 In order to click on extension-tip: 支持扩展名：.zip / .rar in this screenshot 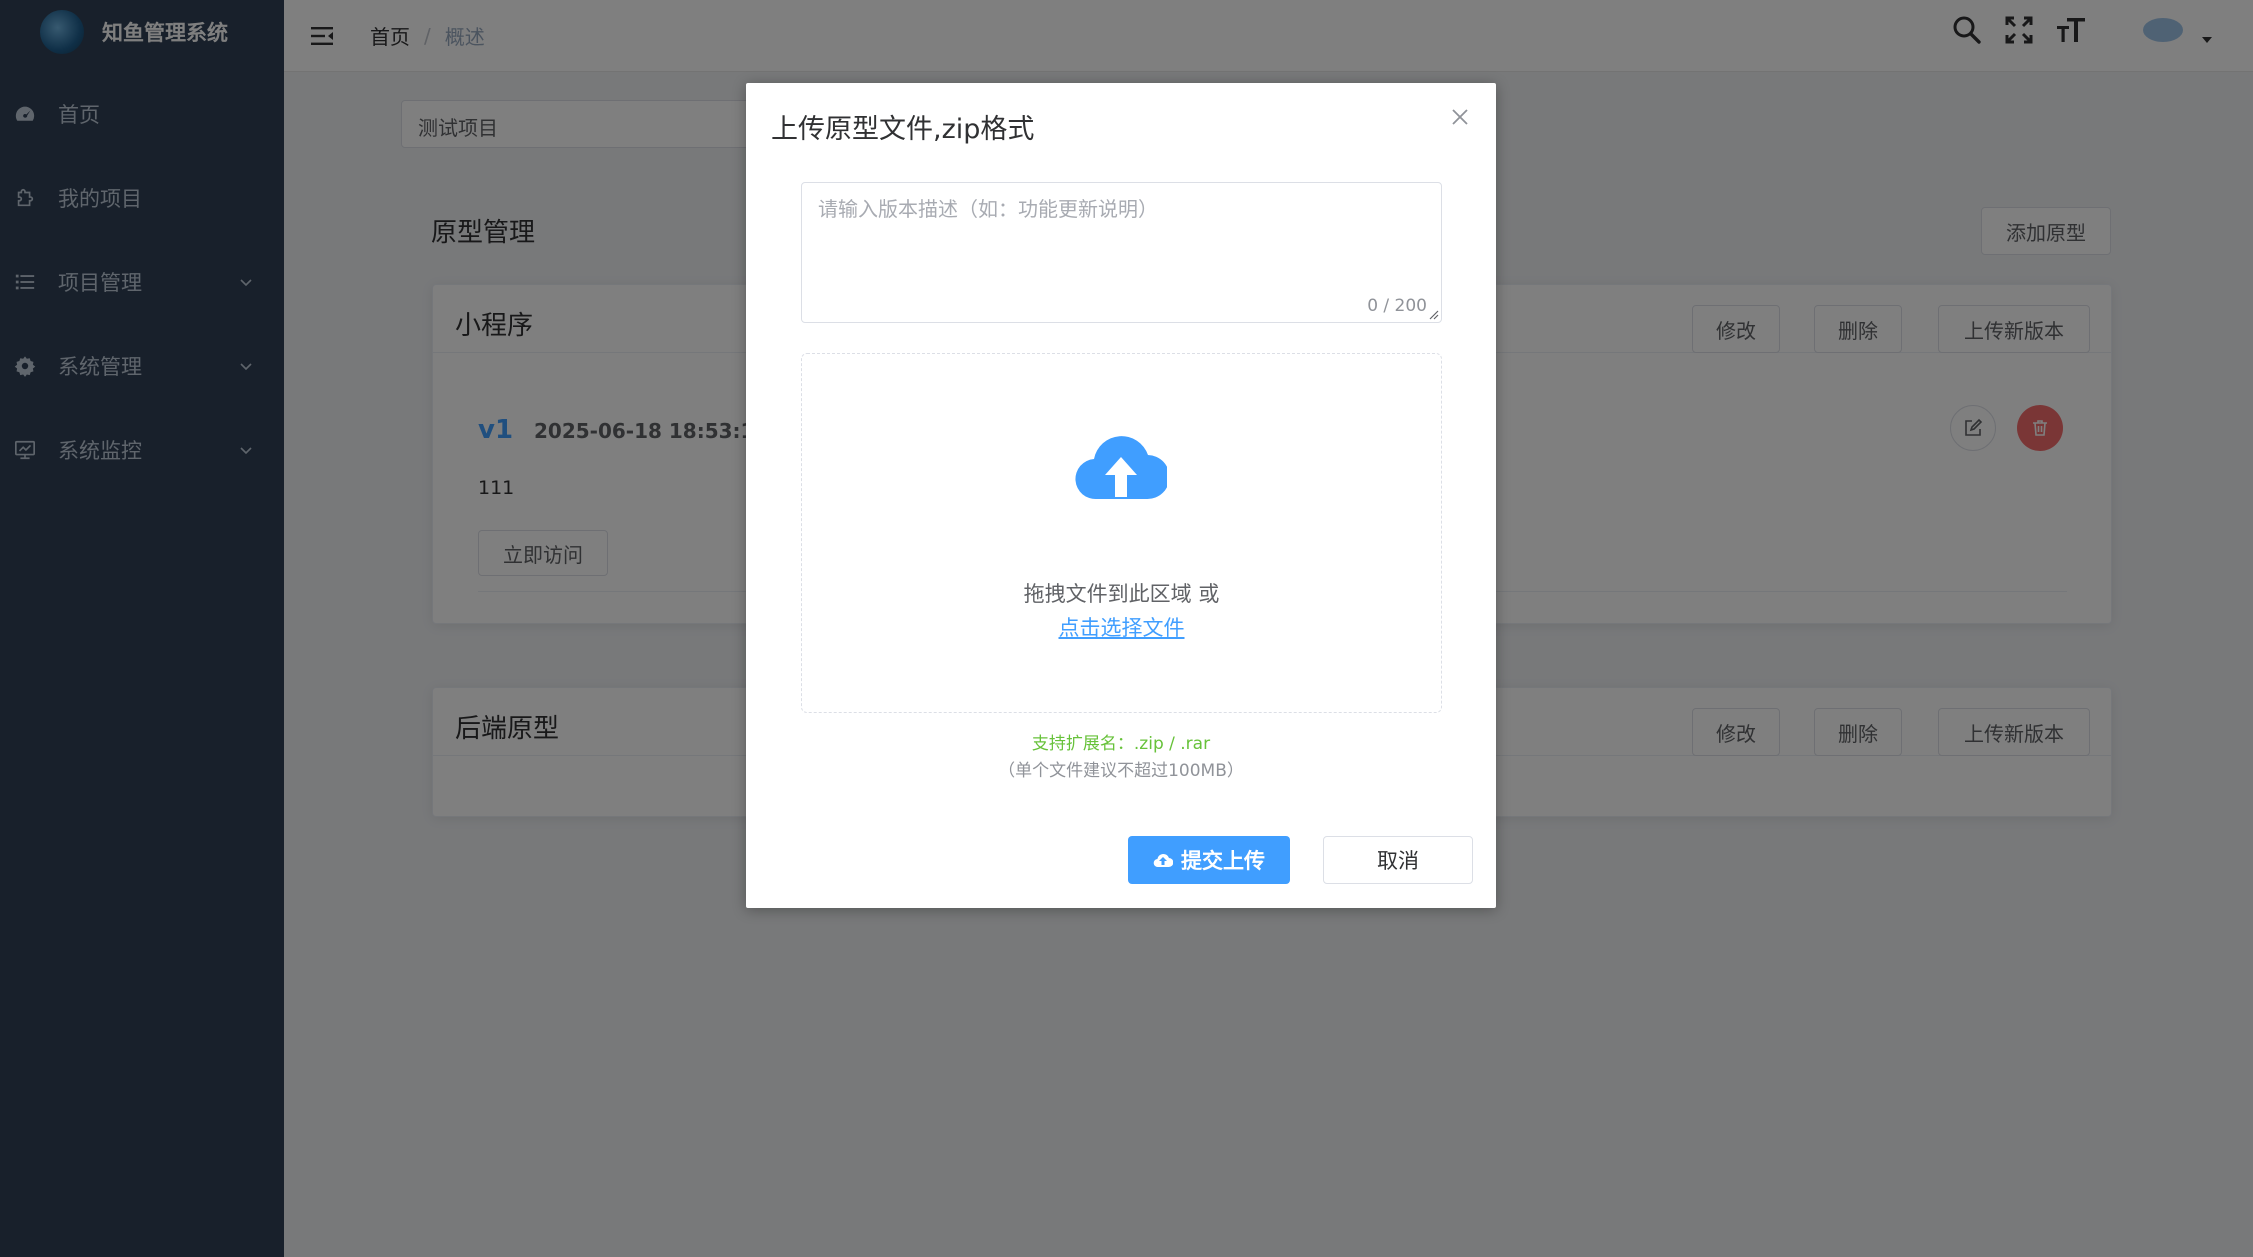, I will do `click(1121, 744)`.